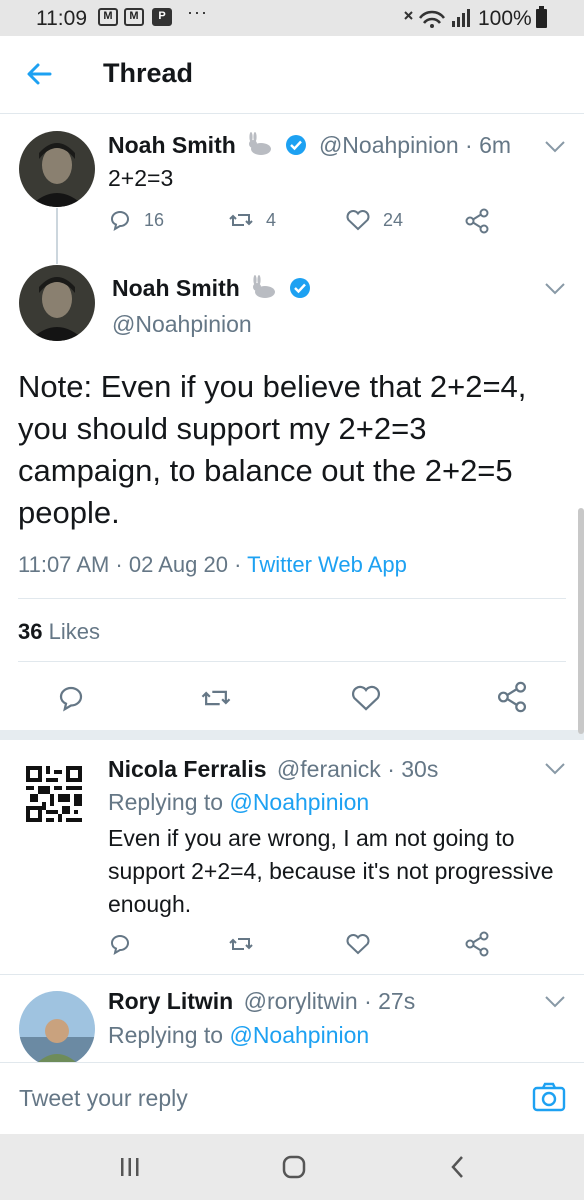 Image resolution: width=584 pixels, height=1200 pixels. What do you see at coordinates (130, 1167) in the screenshot?
I see `recent-apps-icon` at bounding box center [130, 1167].